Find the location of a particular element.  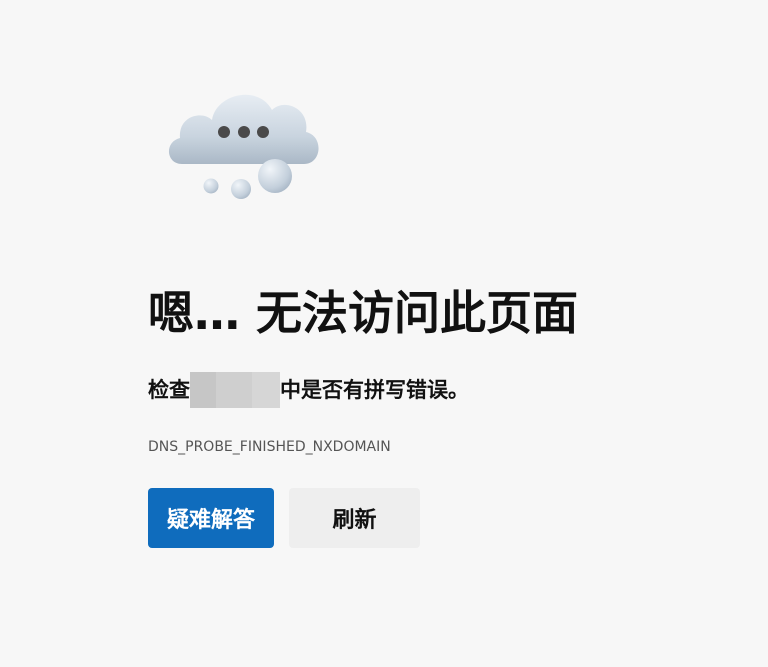

troubleshoot-button: 疑难解答 is located at coordinates (211, 518).